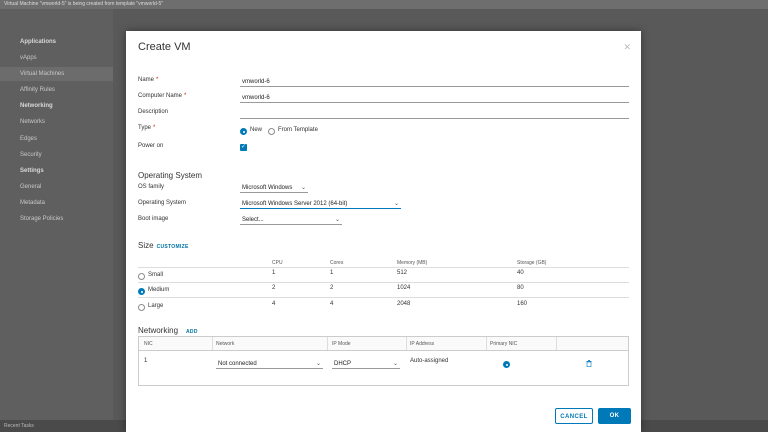 This screenshot has width=768, height=432. Describe the element at coordinates (434, 82) in the screenshot. I see `name-input: vmworld-6` at that location.